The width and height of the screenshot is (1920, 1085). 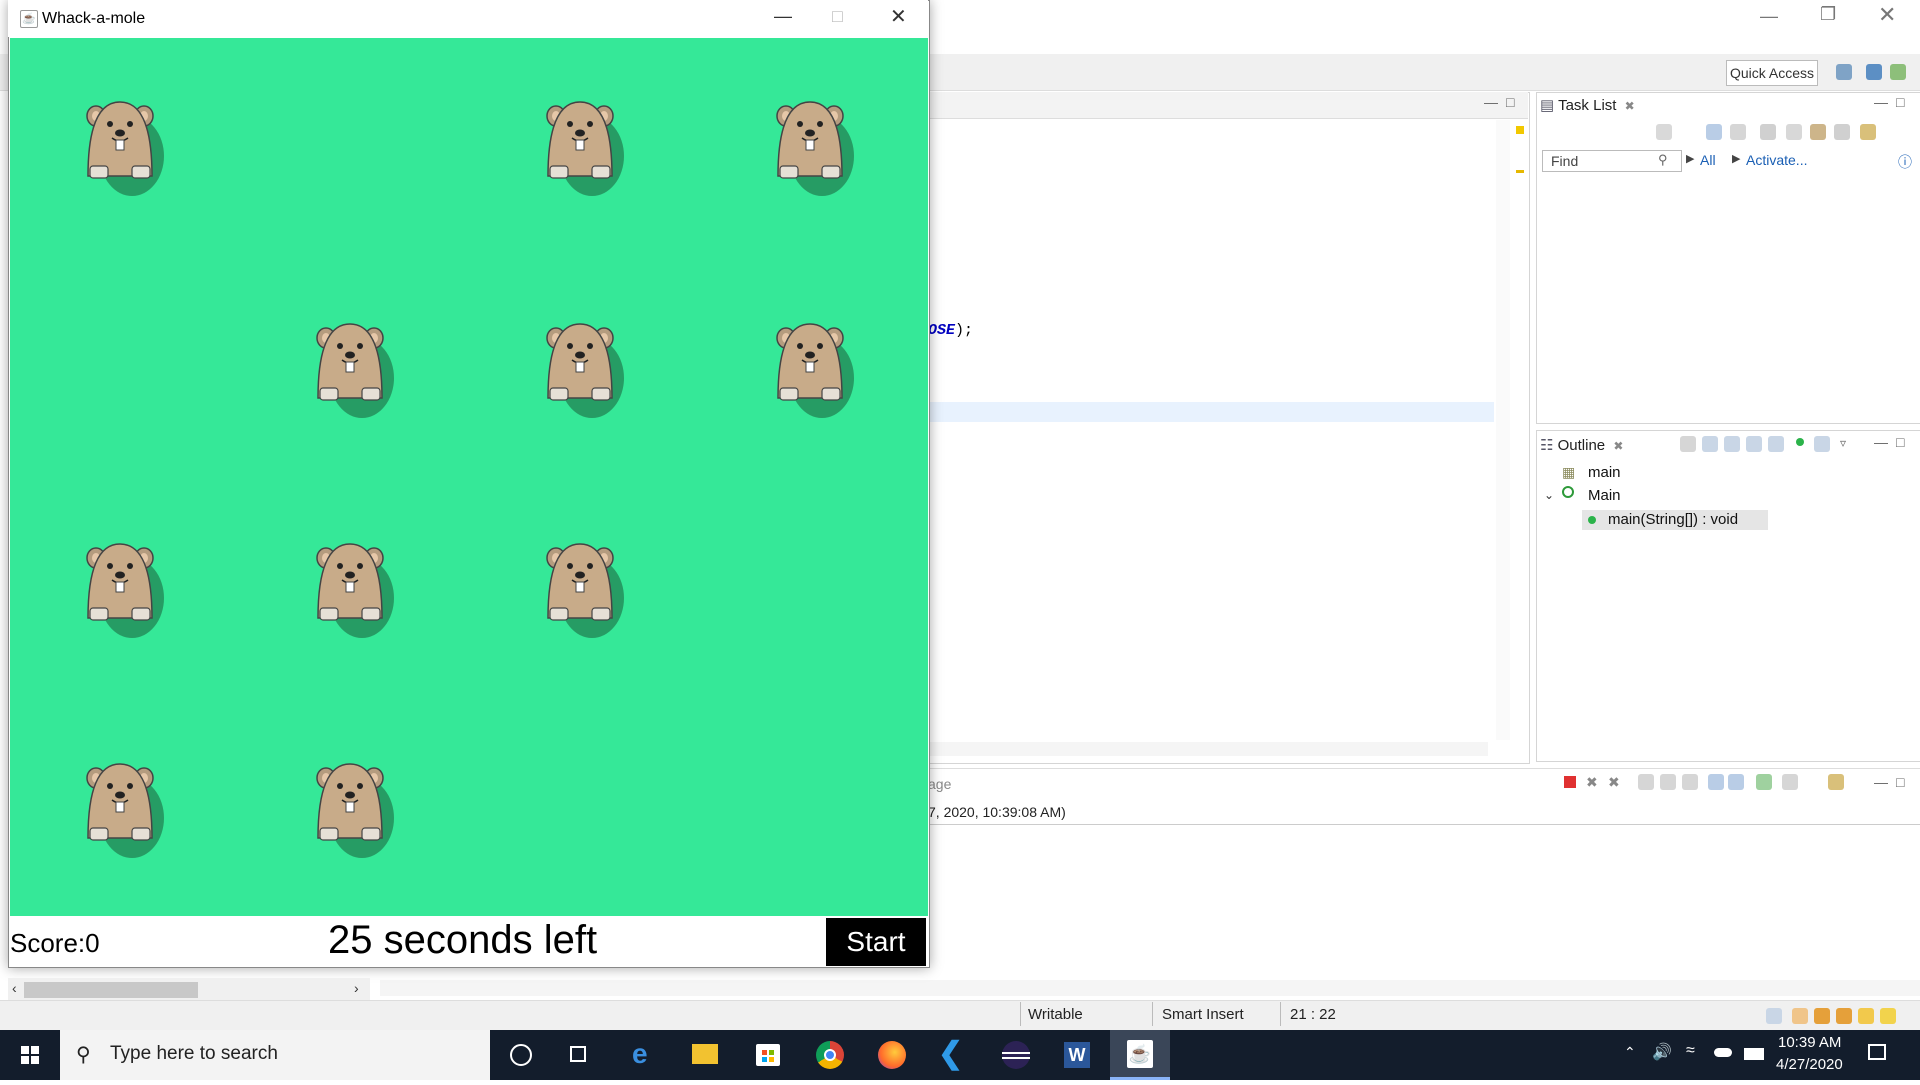 What do you see at coordinates (876, 942) in the screenshot?
I see `start-button: Start` at bounding box center [876, 942].